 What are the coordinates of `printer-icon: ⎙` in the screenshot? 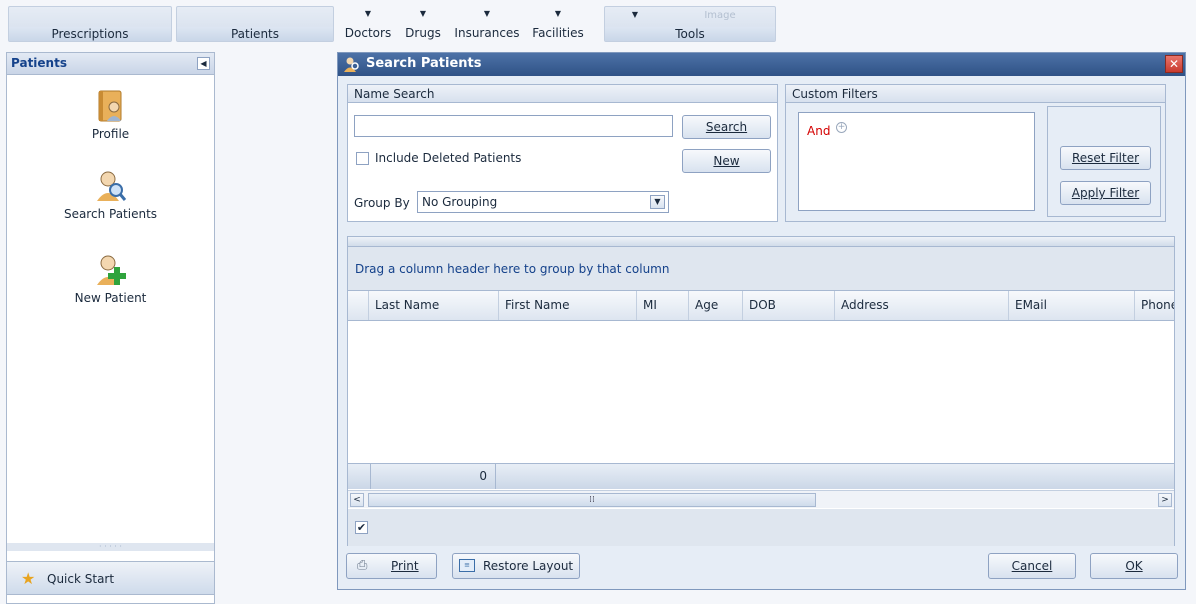 It's located at (362, 565).